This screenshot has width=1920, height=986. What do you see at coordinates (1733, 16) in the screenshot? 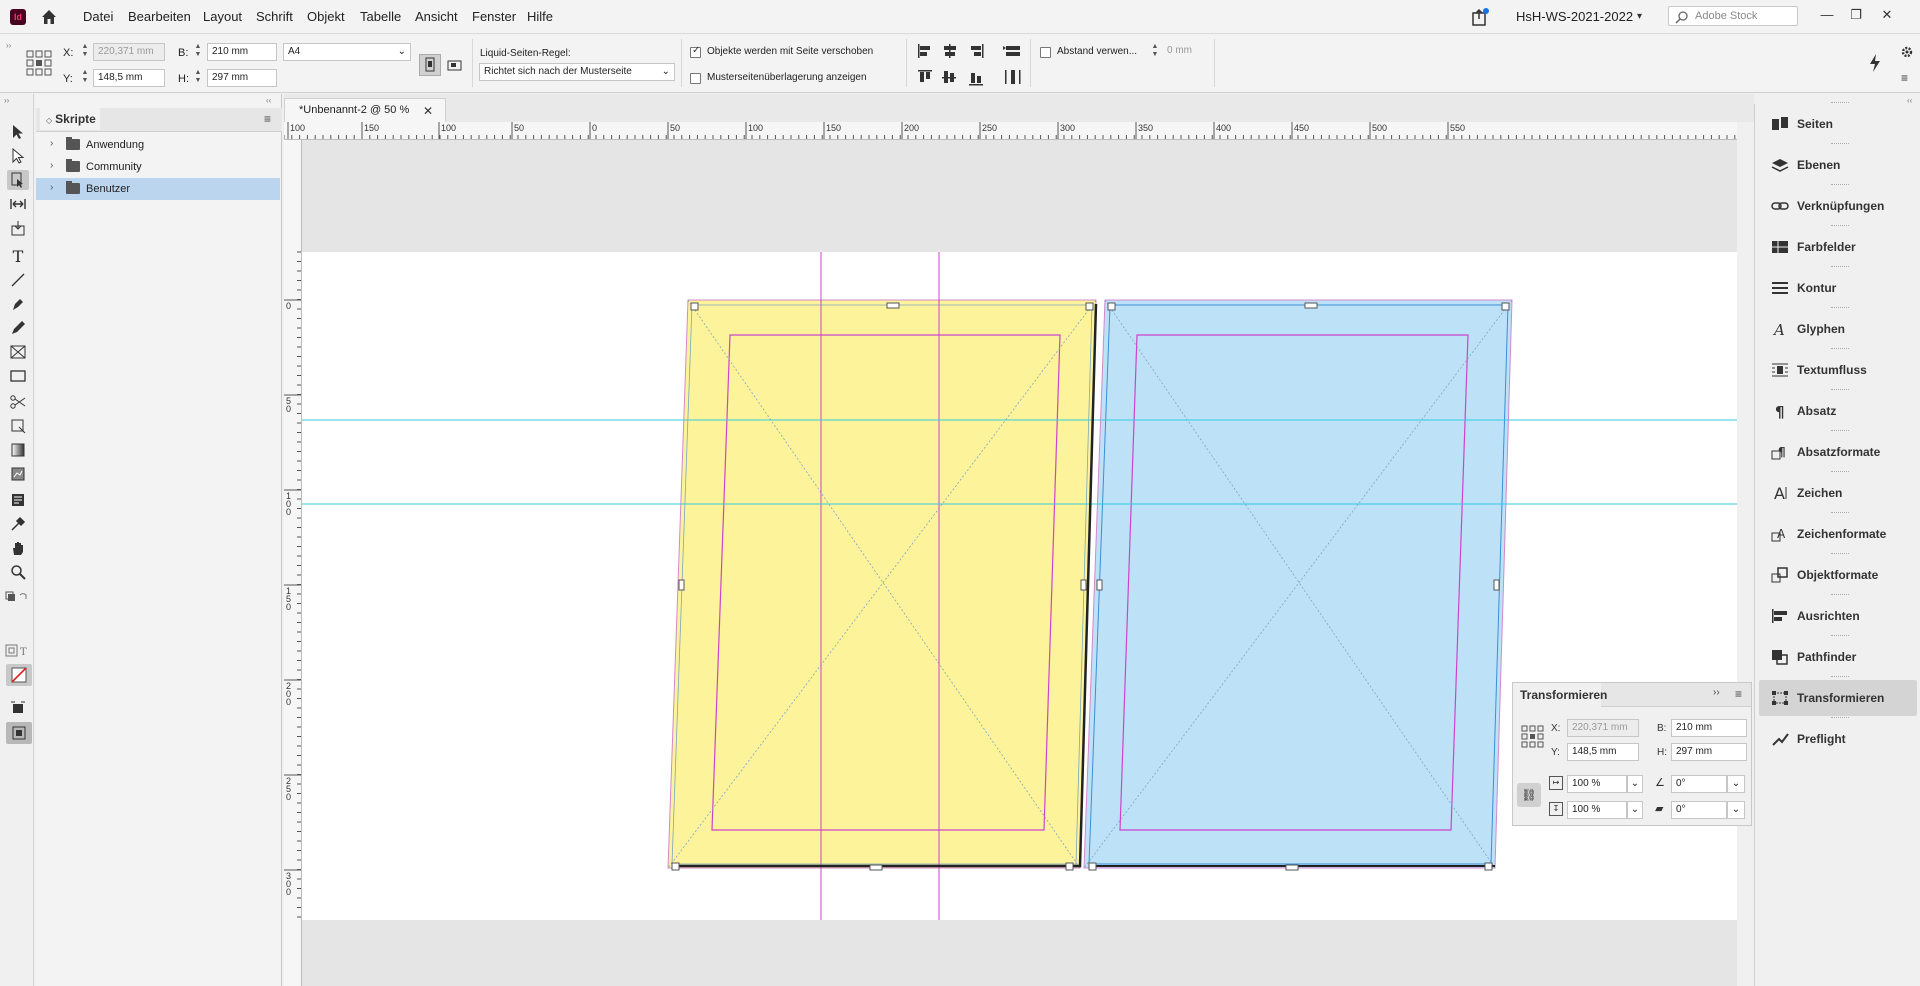
I see `stock-search-input: Adobe Stock` at bounding box center [1733, 16].